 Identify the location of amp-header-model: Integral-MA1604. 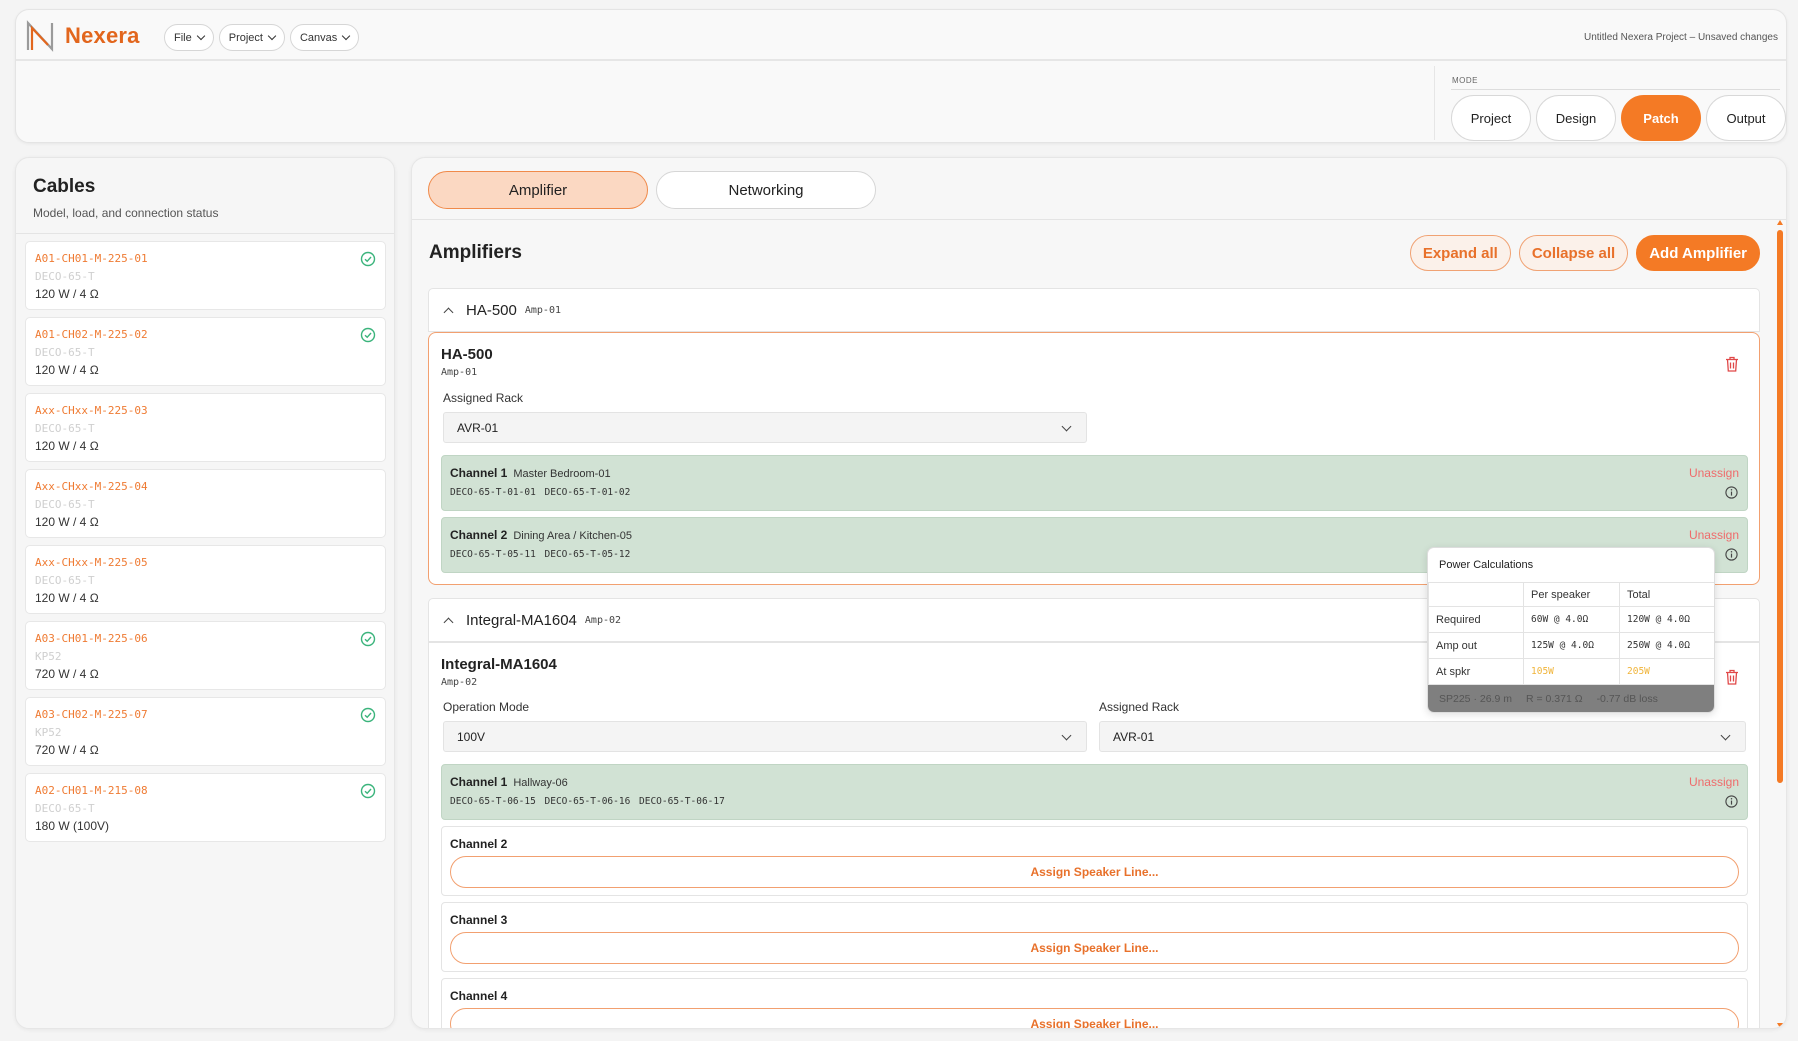
(521, 620).